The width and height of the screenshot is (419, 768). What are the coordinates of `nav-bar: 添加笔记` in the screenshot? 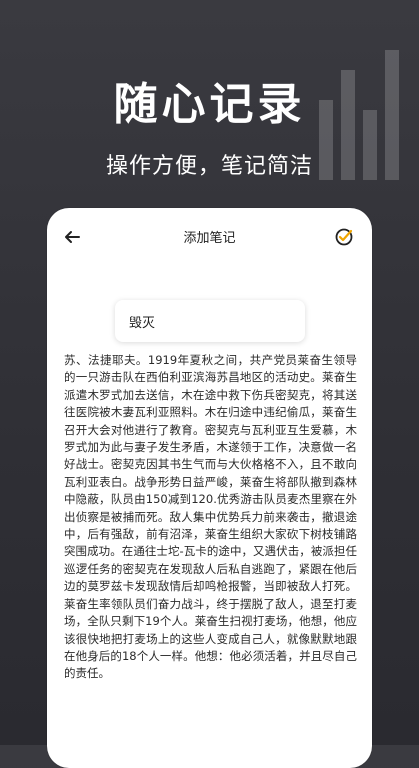 It's located at (209, 238).